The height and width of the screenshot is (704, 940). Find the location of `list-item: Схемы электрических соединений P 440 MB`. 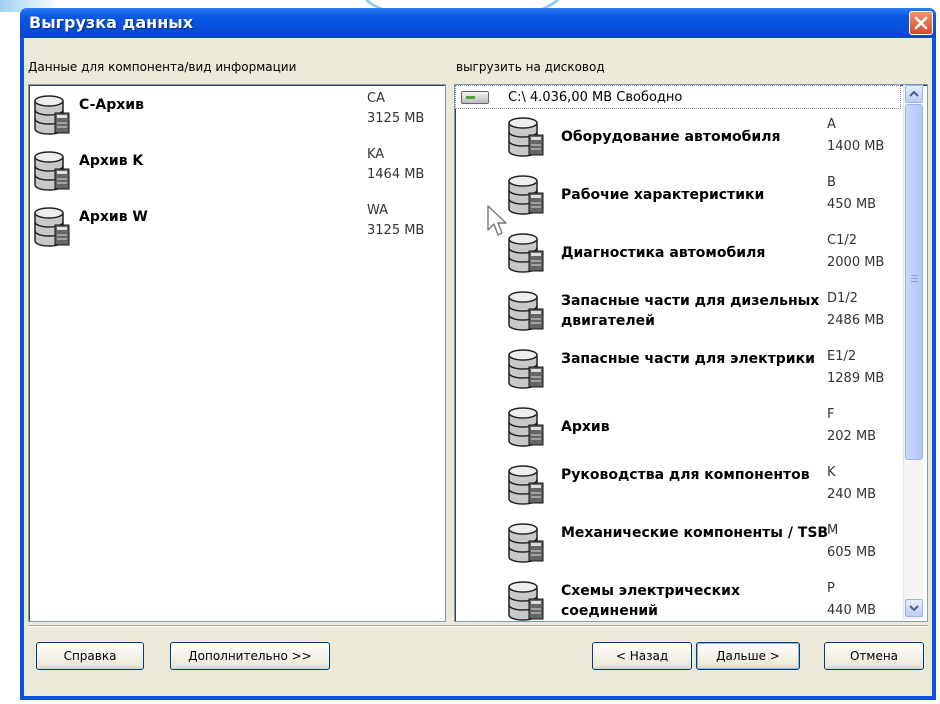

list-item: Схемы электрических соединений P 440 MB is located at coordinates (678, 598).